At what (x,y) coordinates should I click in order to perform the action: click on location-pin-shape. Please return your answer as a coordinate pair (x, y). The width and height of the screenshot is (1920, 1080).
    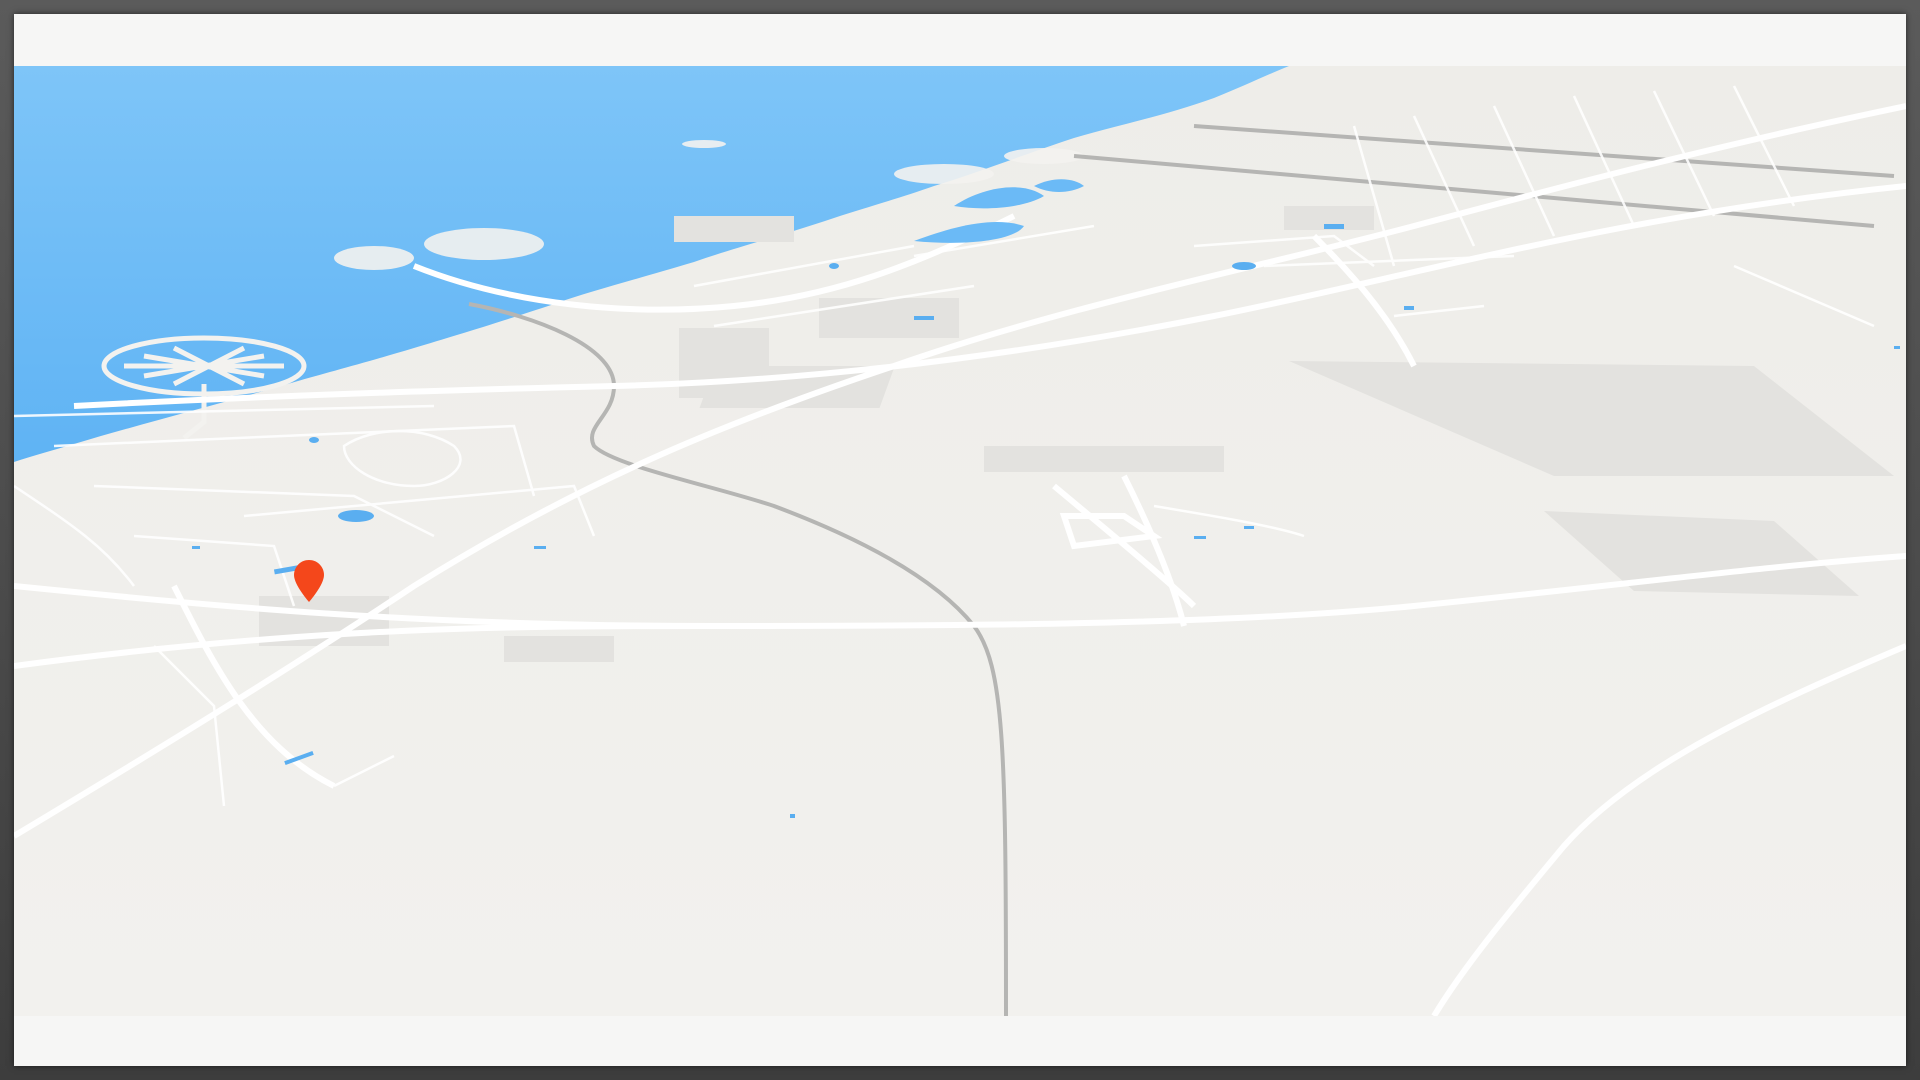
    Looking at the image, I should click on (309, 581).